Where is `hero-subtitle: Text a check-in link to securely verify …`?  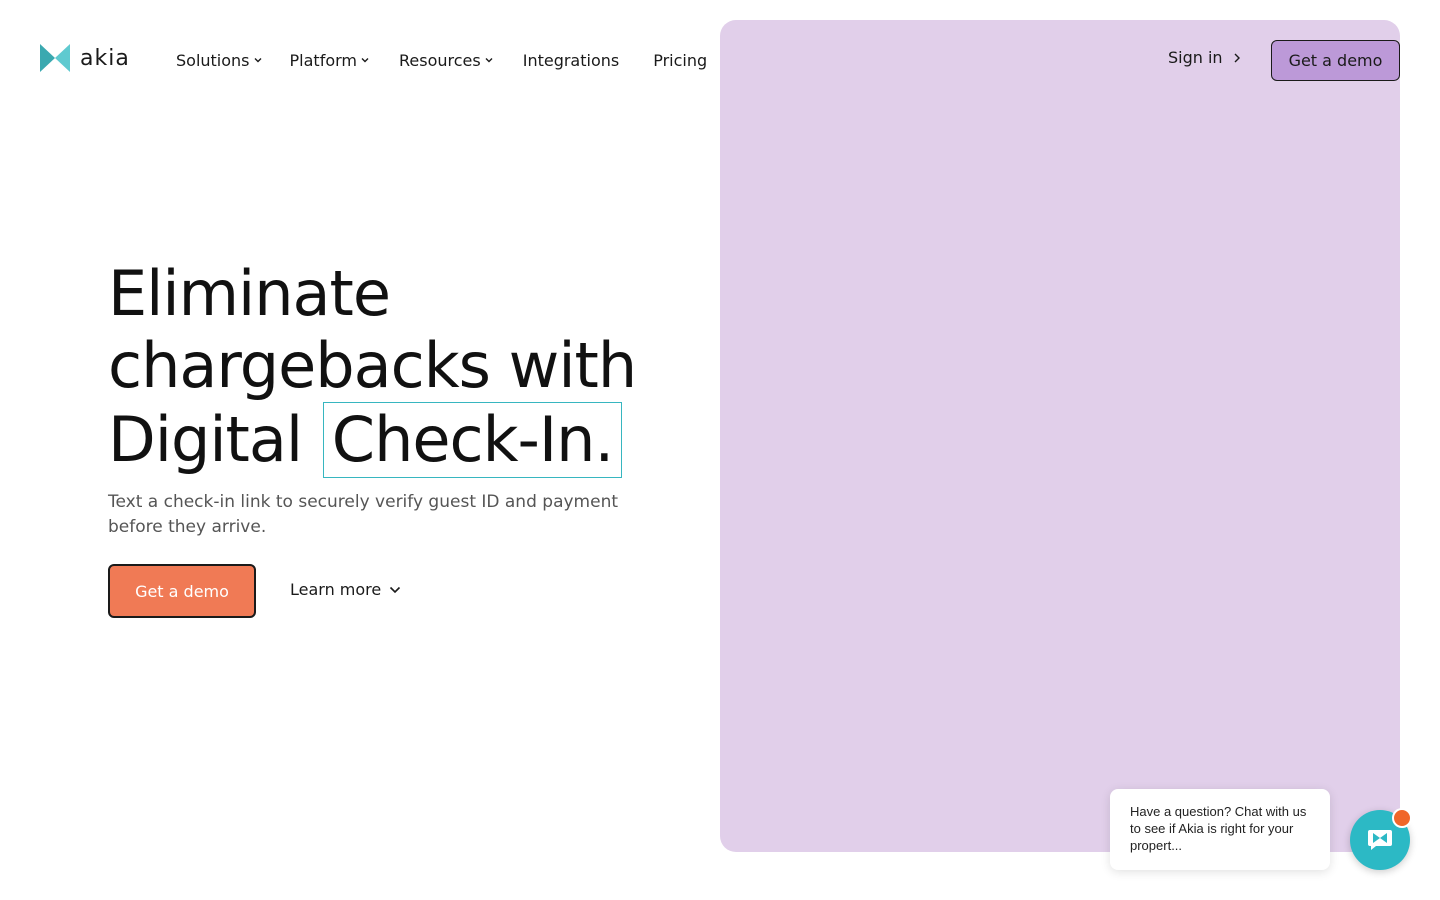 hero-subtitle: Text a check-in link to securely verify … is located at coordinates (363, 514).